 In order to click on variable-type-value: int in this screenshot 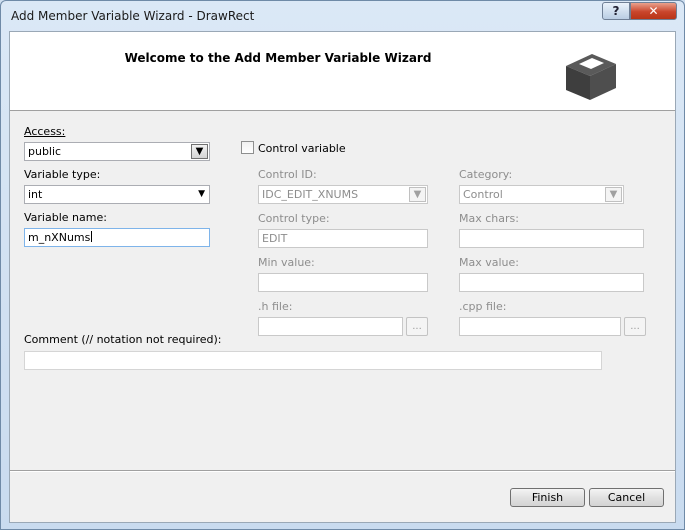, I will do `click(35, 194)`.